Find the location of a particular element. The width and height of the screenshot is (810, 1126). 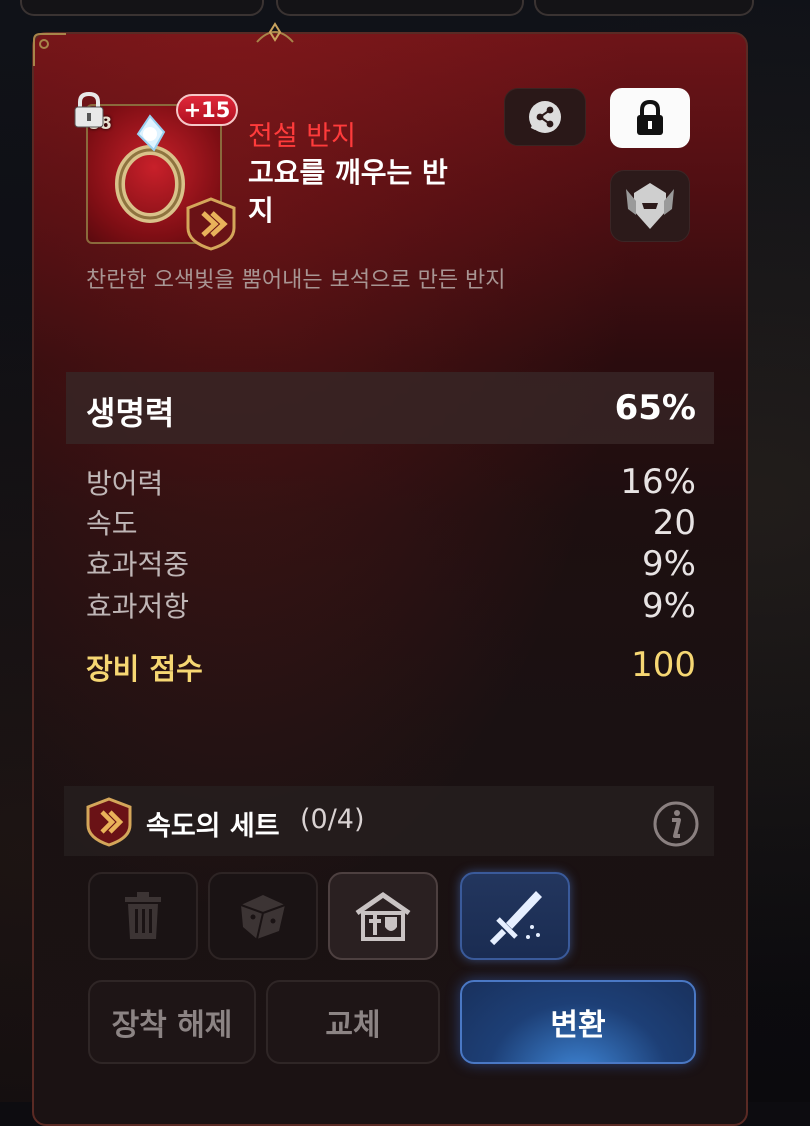

replace-button: 교체 is located at coordinates (353, 1022).